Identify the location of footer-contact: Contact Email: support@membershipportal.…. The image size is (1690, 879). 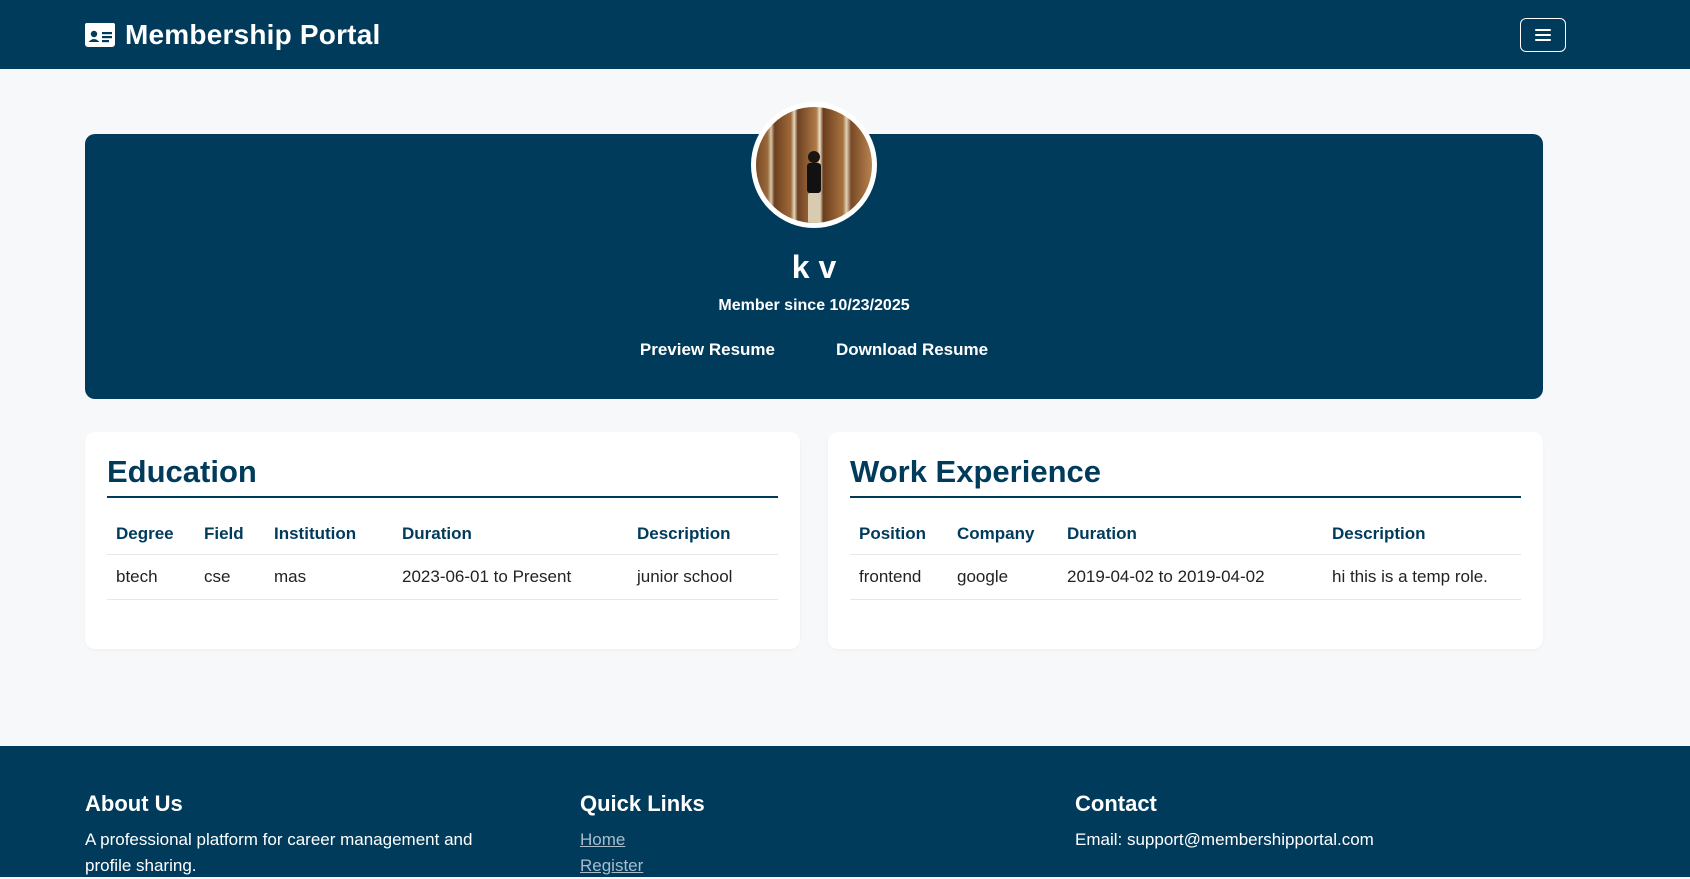
(1325, 822).